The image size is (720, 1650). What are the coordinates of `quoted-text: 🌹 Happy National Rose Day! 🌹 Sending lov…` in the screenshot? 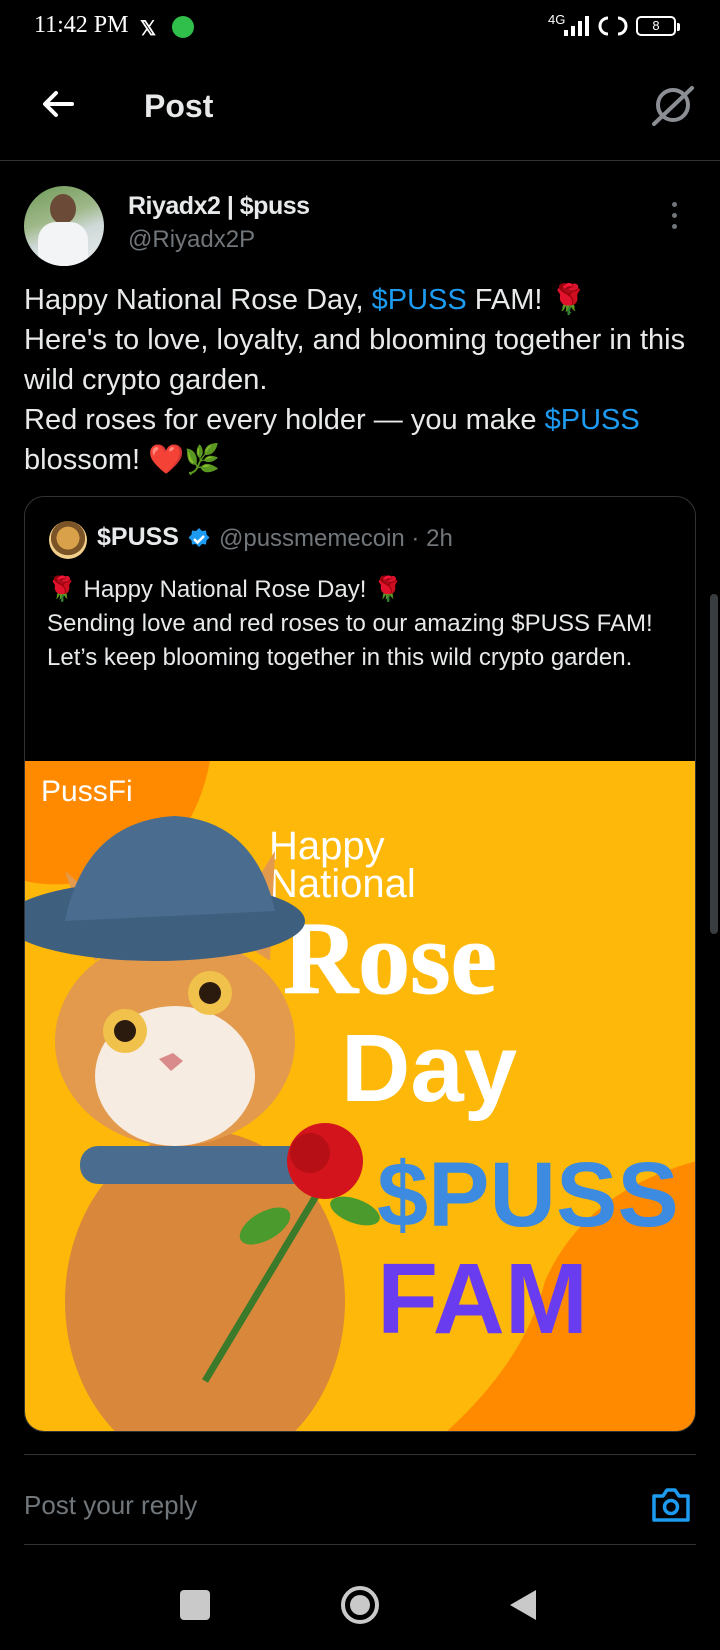 It's located at (357, 624).